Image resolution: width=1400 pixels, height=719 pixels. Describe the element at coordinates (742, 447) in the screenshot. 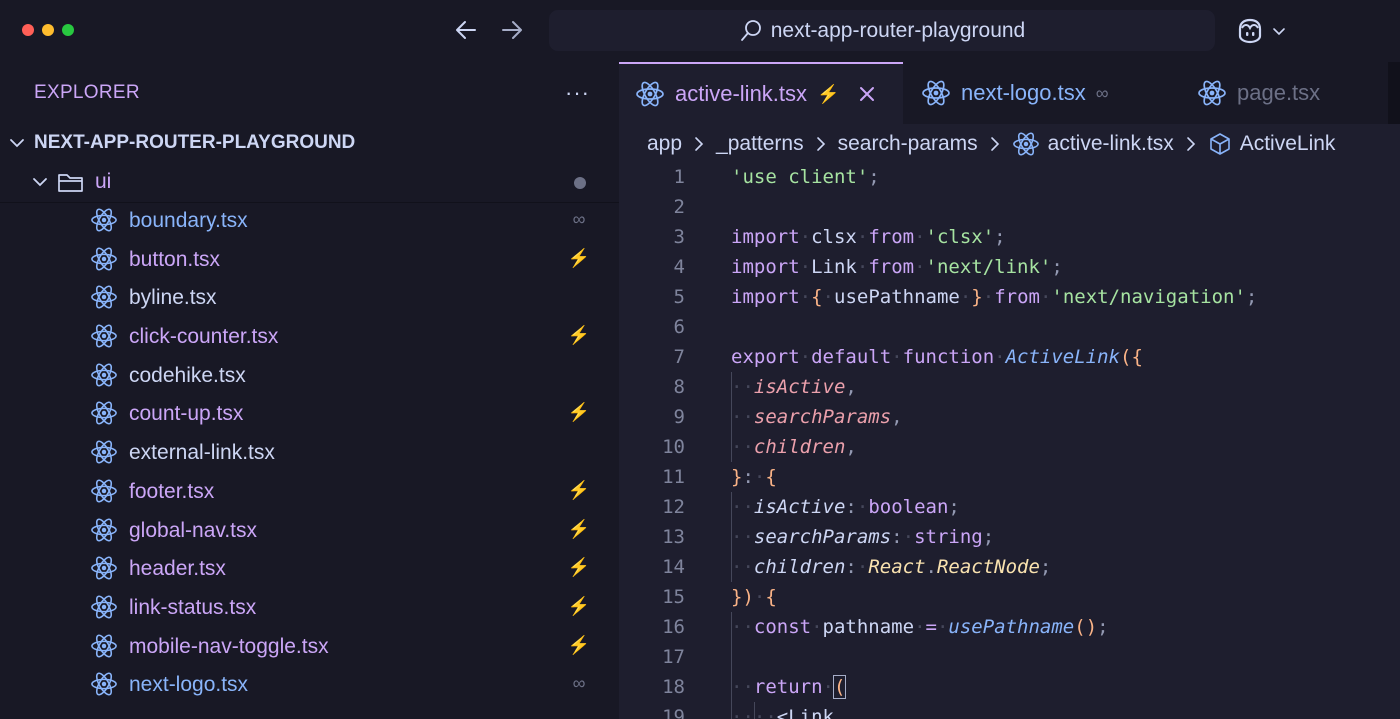

I see `code-token: ··` at that location.